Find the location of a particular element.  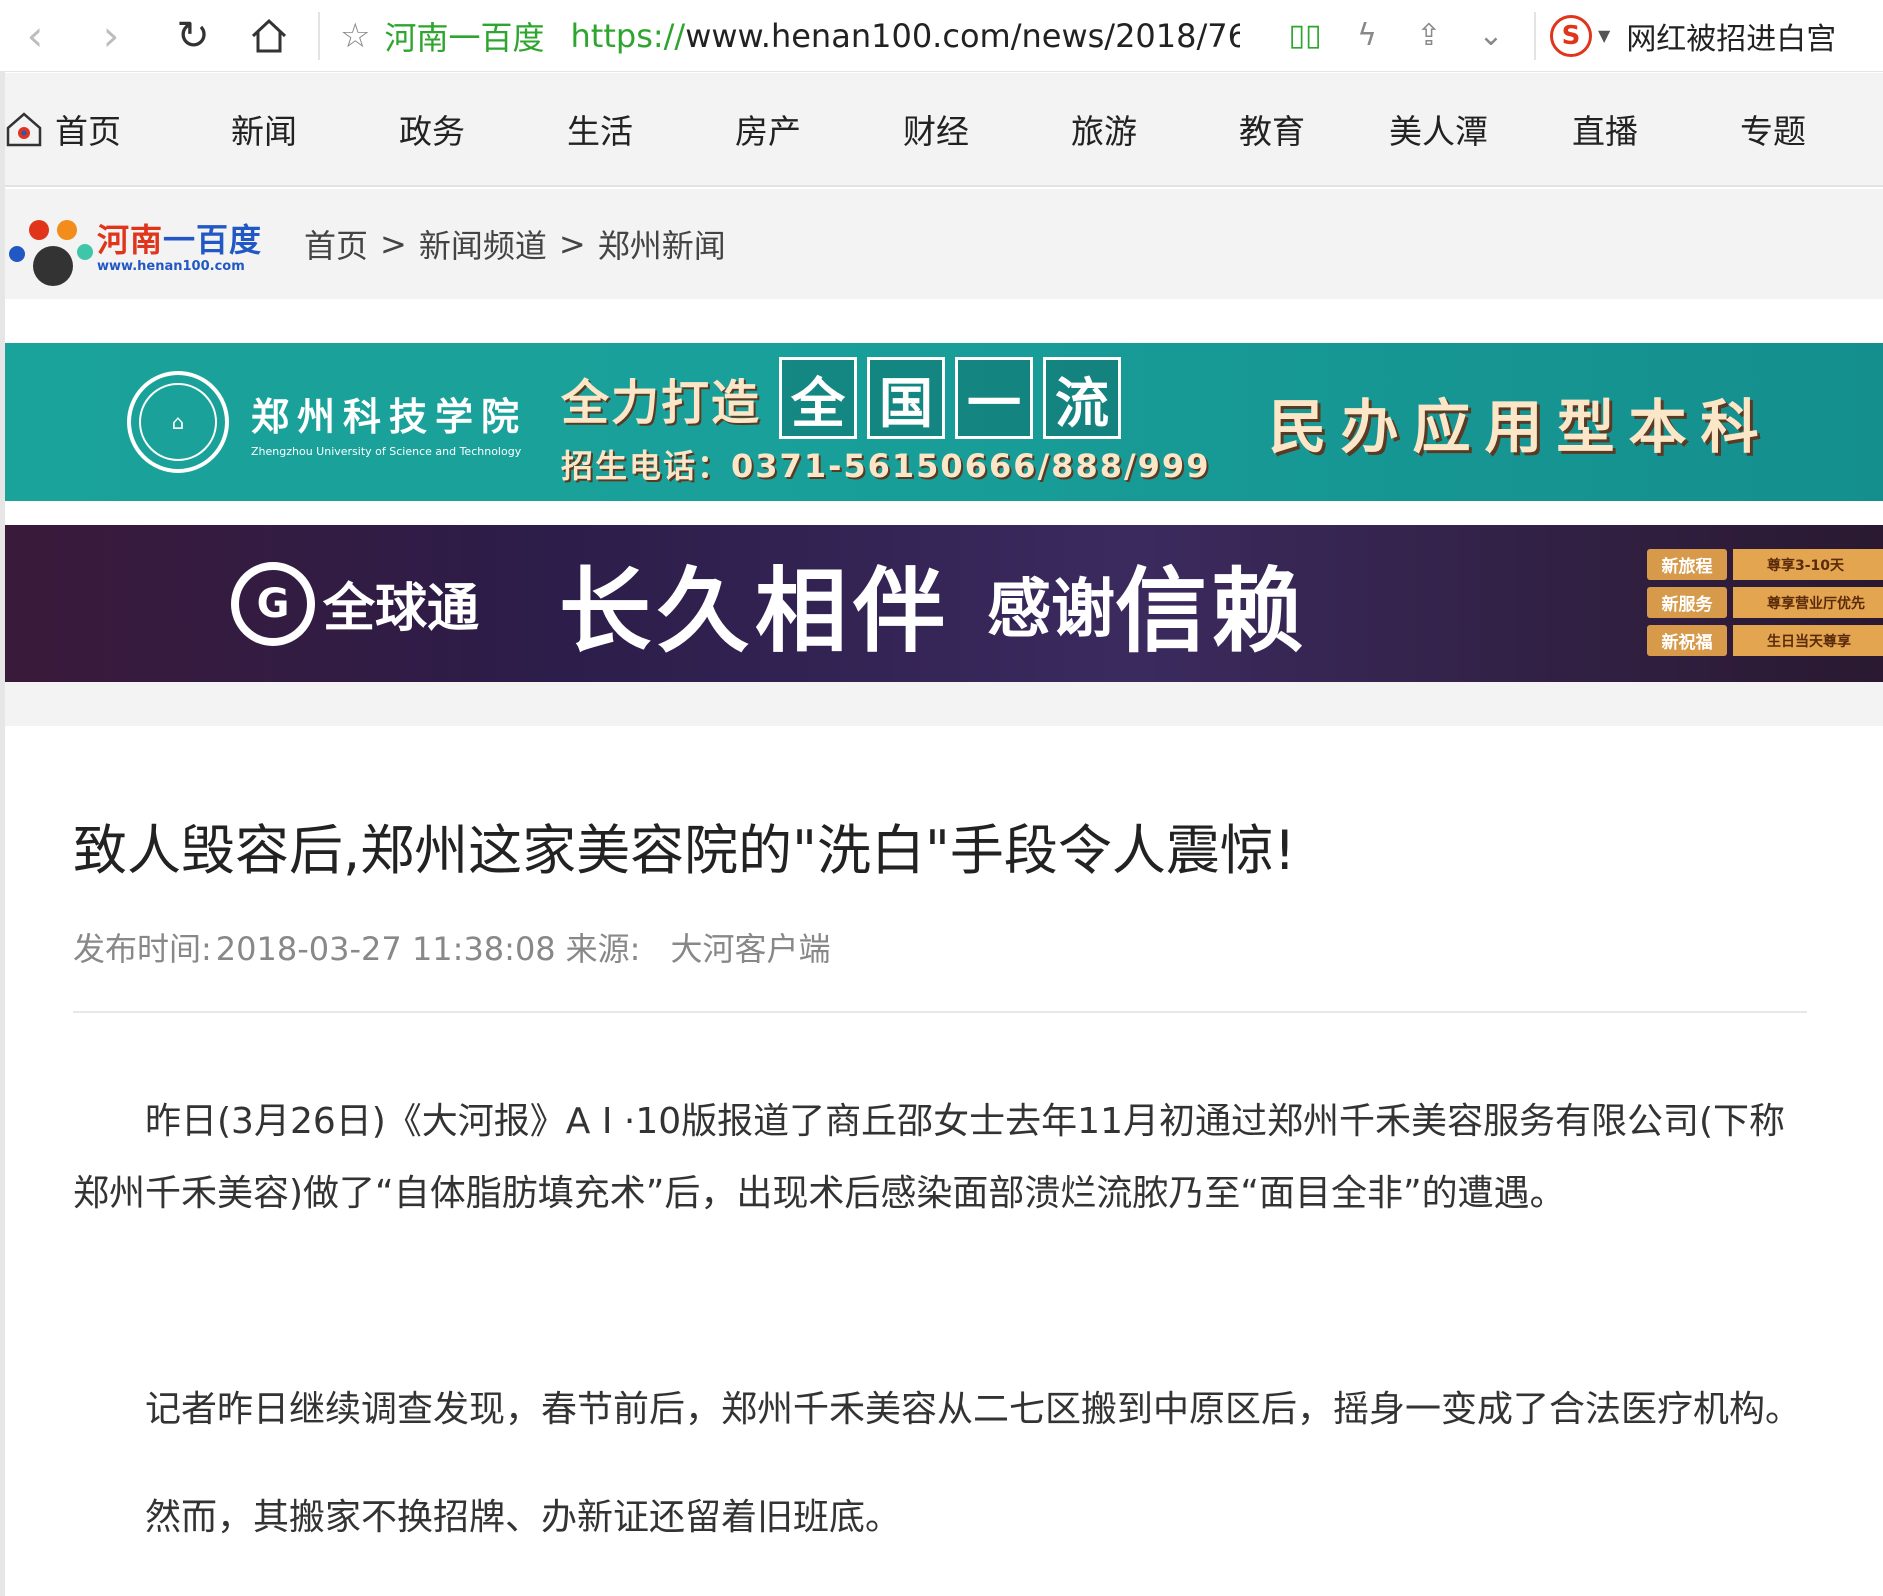

nav-item-special: 专题 is located at coordinates (1773, 129).